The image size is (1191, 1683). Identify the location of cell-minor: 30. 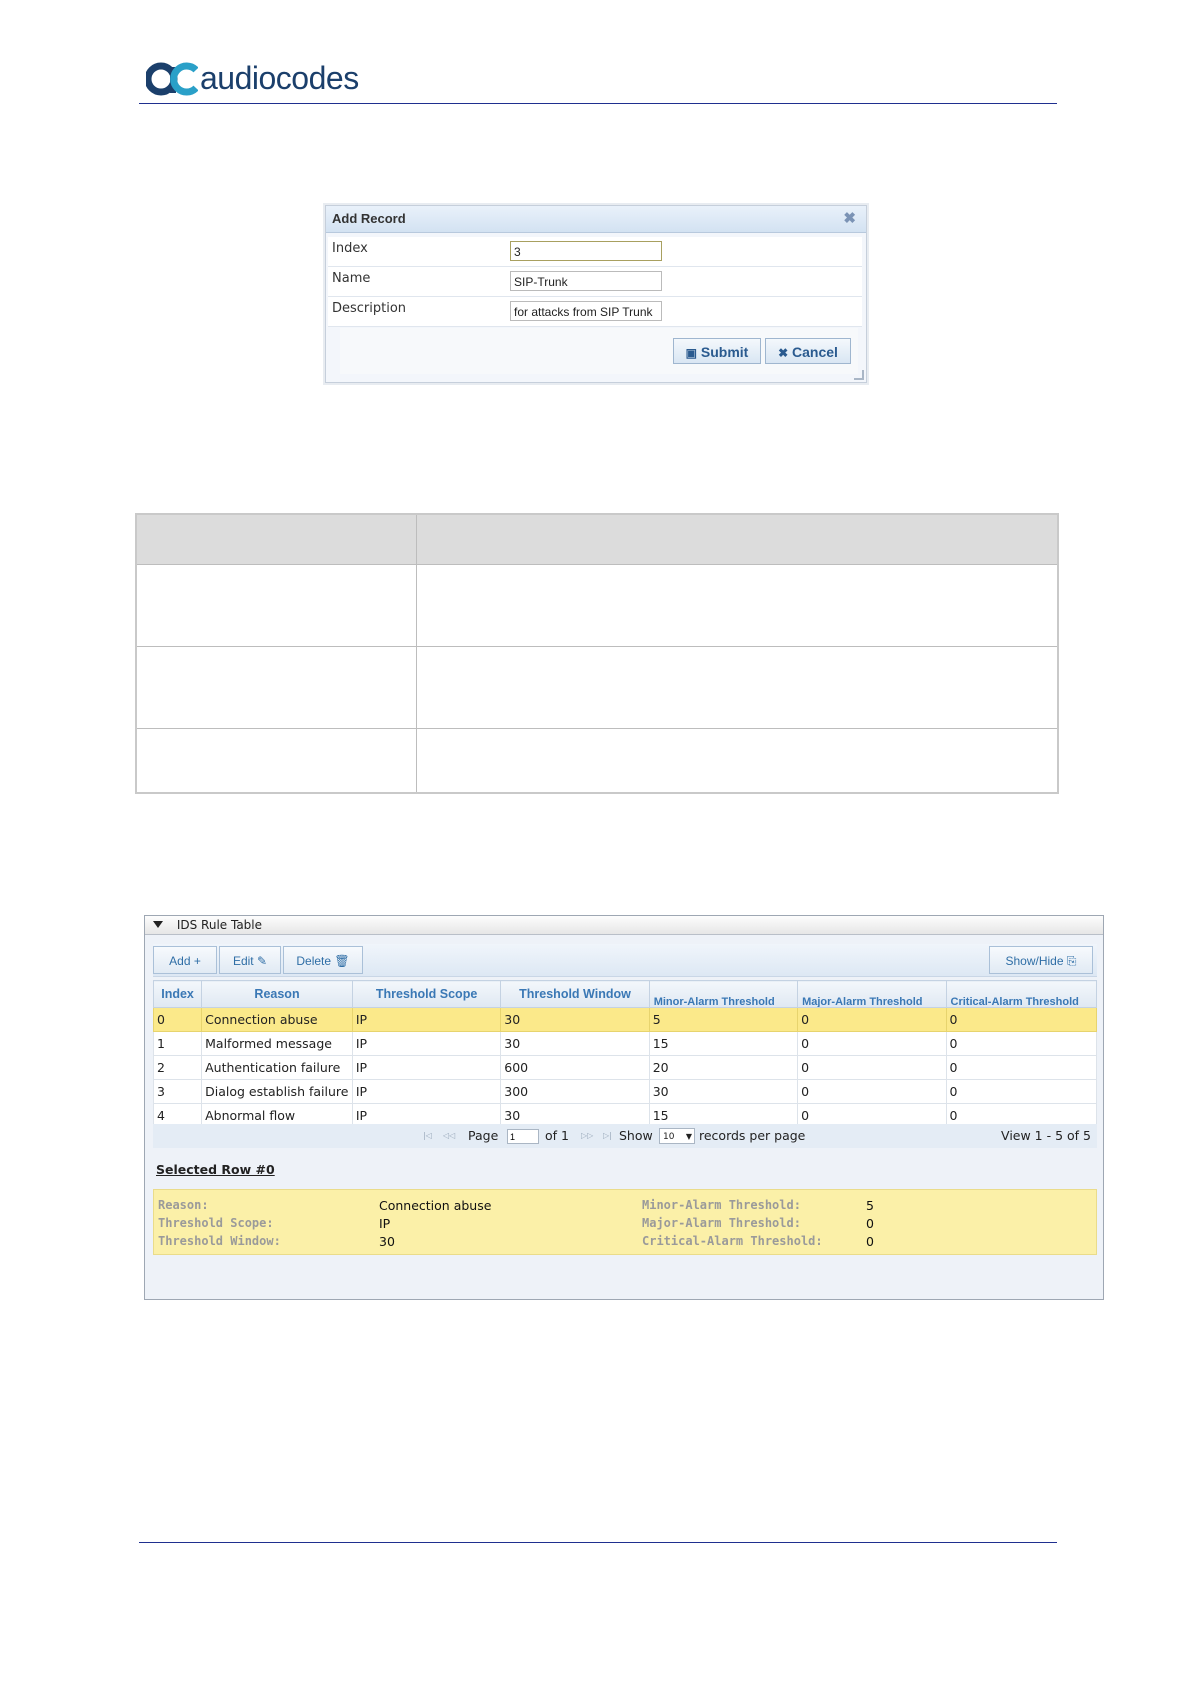
(723, 1091).